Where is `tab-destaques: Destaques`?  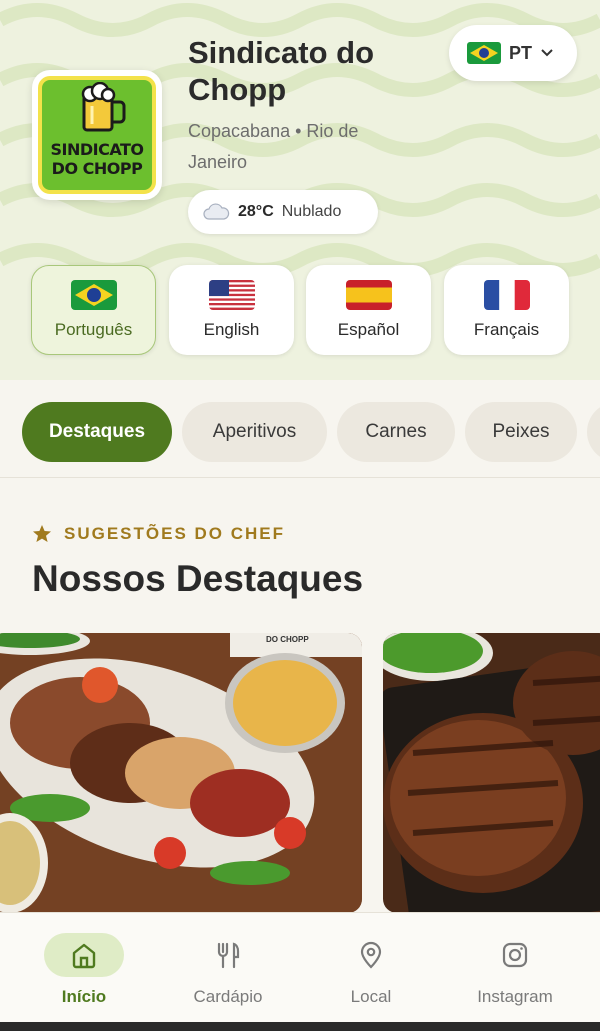 tab-destaques: Destaques is located at coordinates (97, 432).